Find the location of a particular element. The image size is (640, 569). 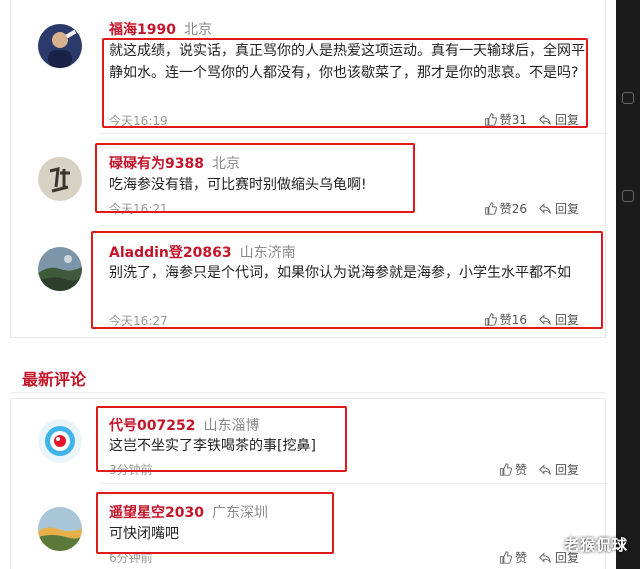

comment-text: 这岂不坐实了李铁喝茶的事[挖鼻] is located at coordinates (212, 446).